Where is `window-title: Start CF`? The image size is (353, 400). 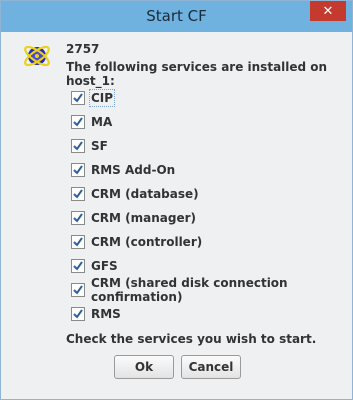 window-title: Start CF is located at coordinates (176, 16).